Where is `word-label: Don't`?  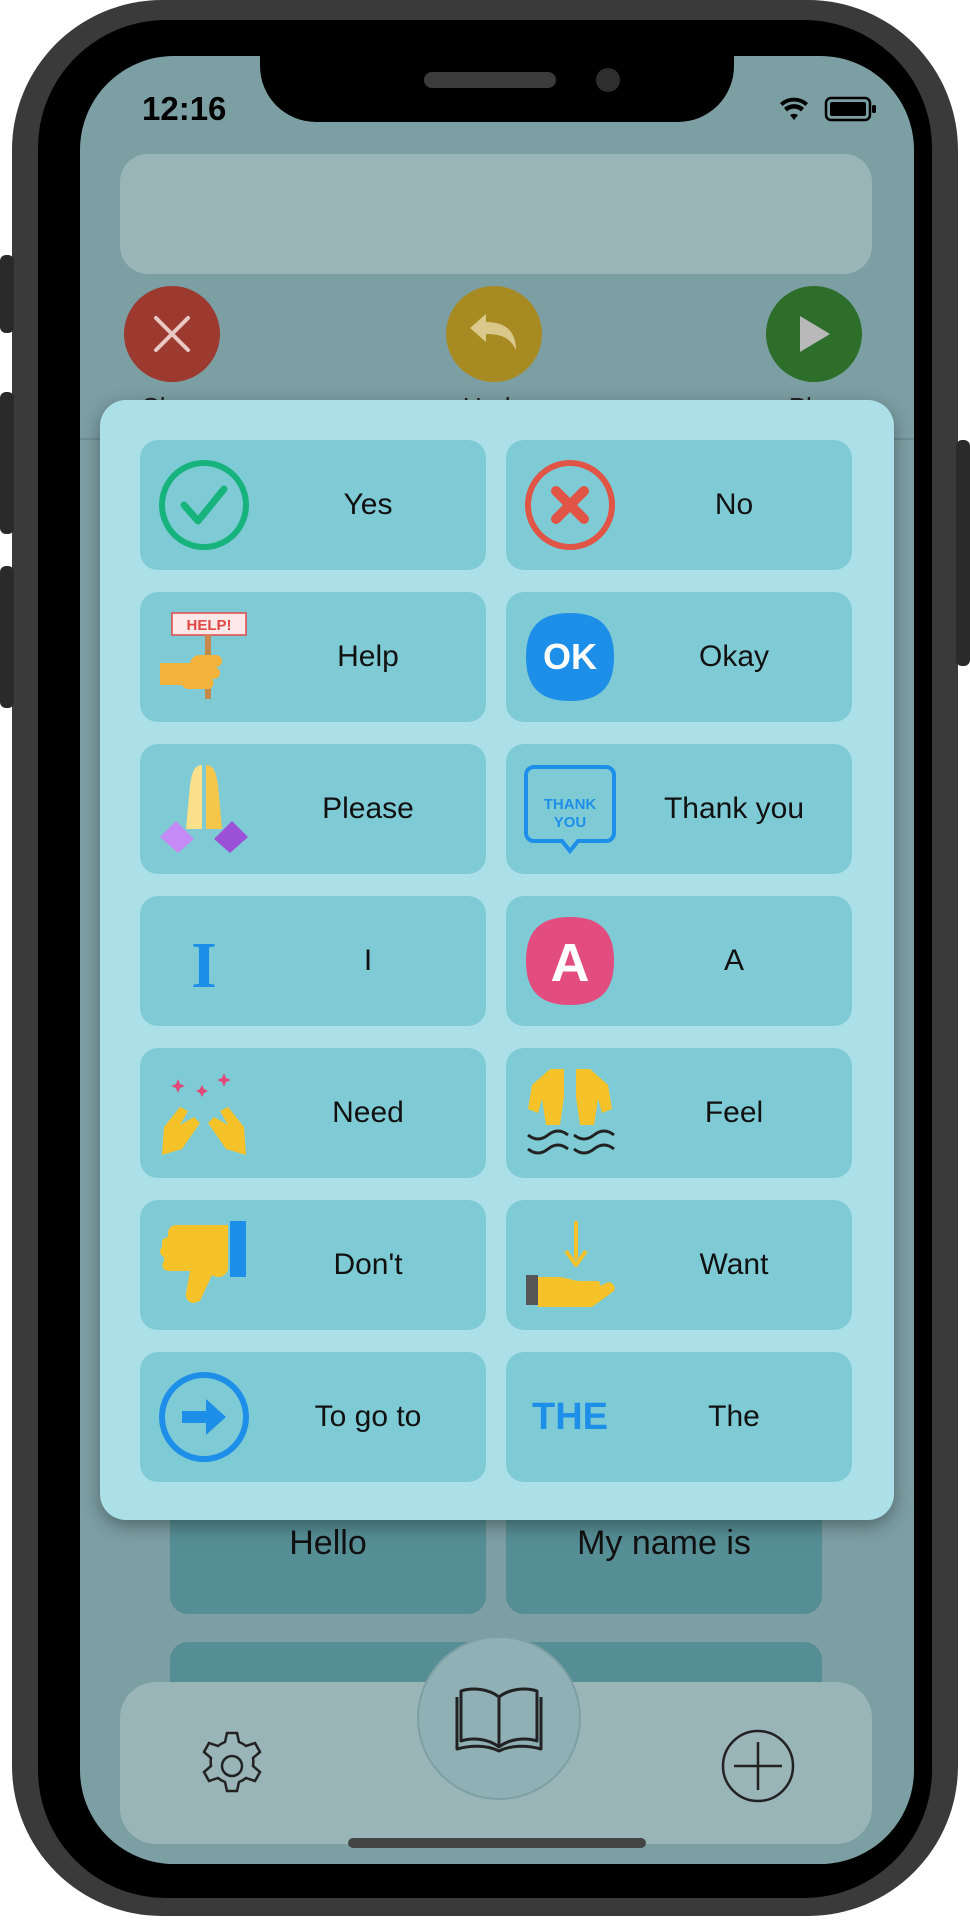 word-label: Don't is located at coordinates (368, 1264).